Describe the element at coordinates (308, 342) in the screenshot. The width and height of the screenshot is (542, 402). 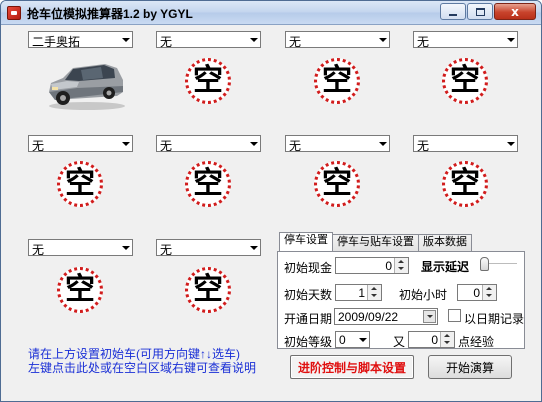
I see `initial-level-label: 初始等级` at that location.